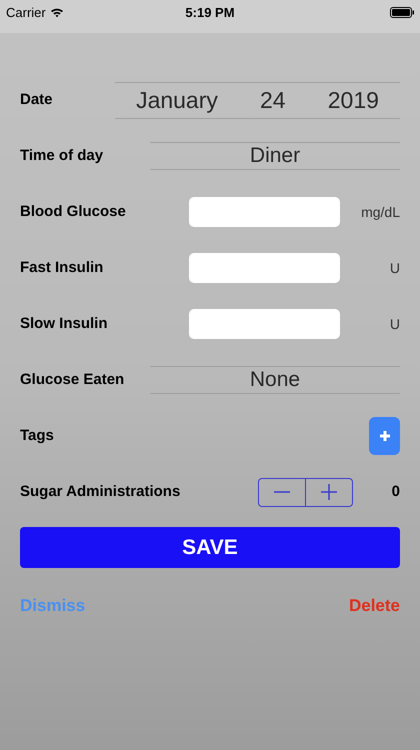 The height and width of the screenshot is (750, 420). I want to click on save-button: SAVE, so click(210, 547).